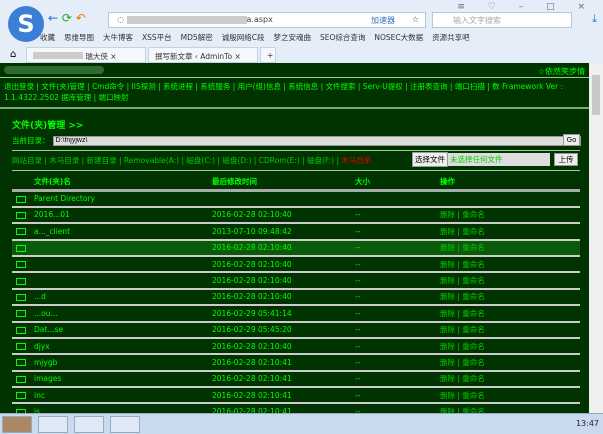 Image resolution: width=603 pixels, height=434 pixels. I want to click on file-chooser: 选择文件 未选择任何文件, so click(481, 159).